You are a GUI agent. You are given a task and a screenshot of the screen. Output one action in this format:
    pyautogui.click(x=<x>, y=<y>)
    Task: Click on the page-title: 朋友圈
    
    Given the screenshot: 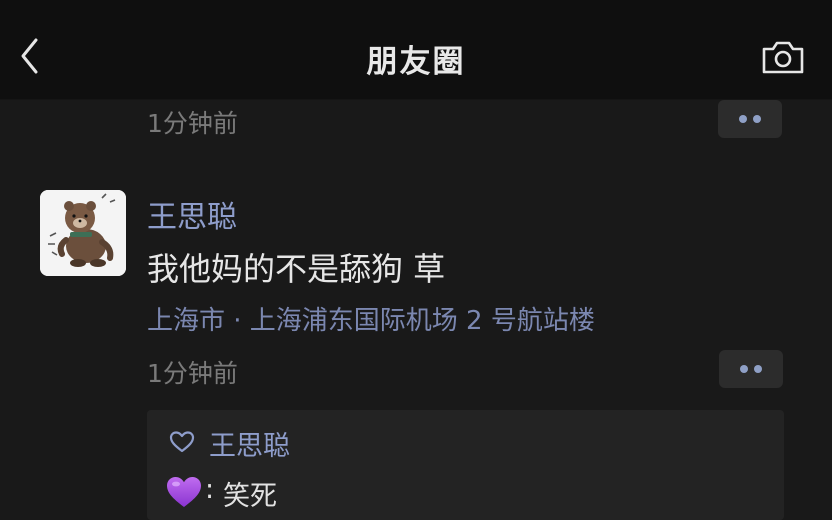 What is the action you would take?
    pyautogui.click(x=416, y=62)
    